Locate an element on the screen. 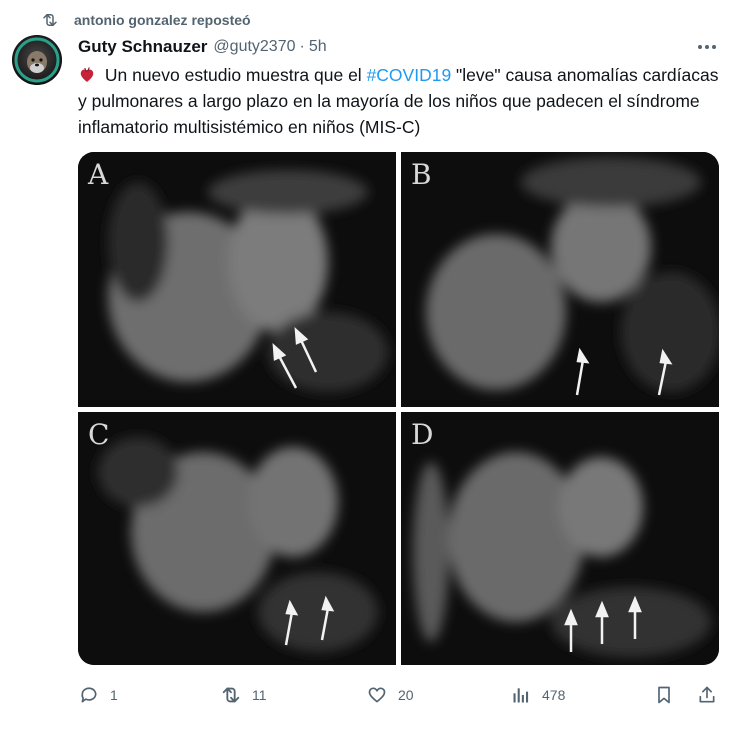 This screenshot has width=742, height=730. tweet-actions: 1 11 20 478 is located at coordinates (403, 695).